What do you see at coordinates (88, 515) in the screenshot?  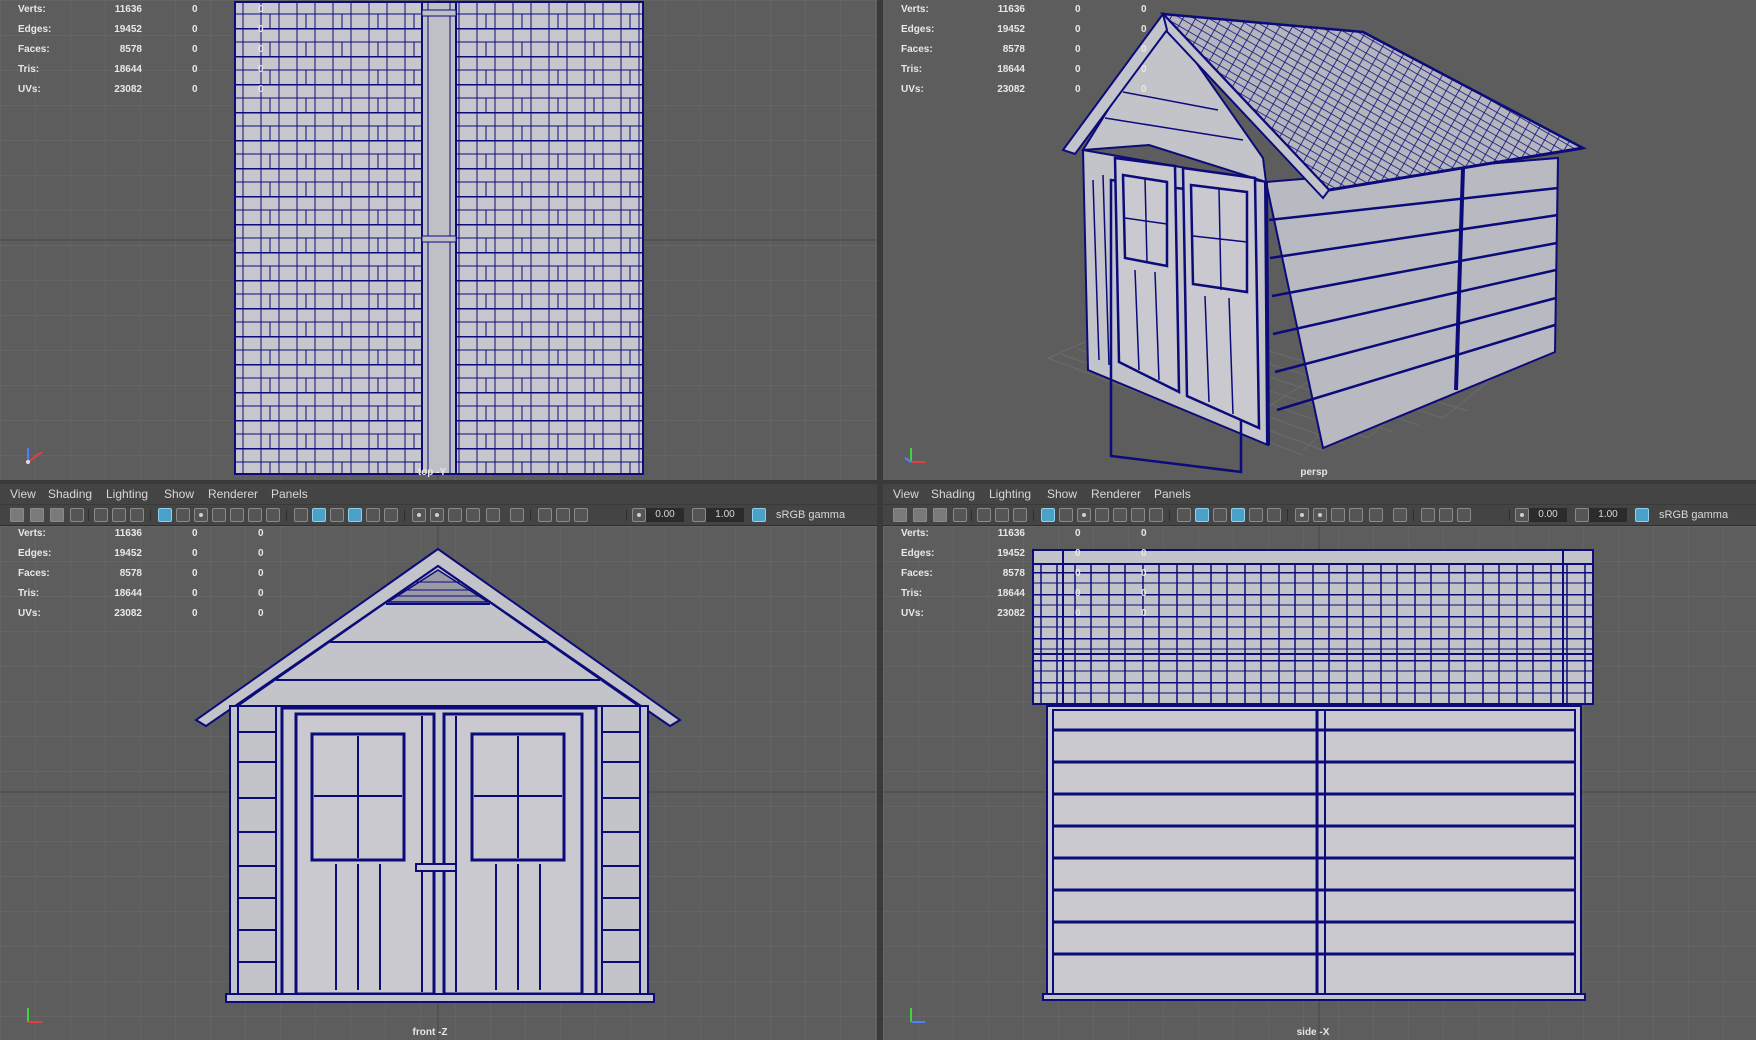 I see `toolbar-separator` at bounding box center [88, 515].